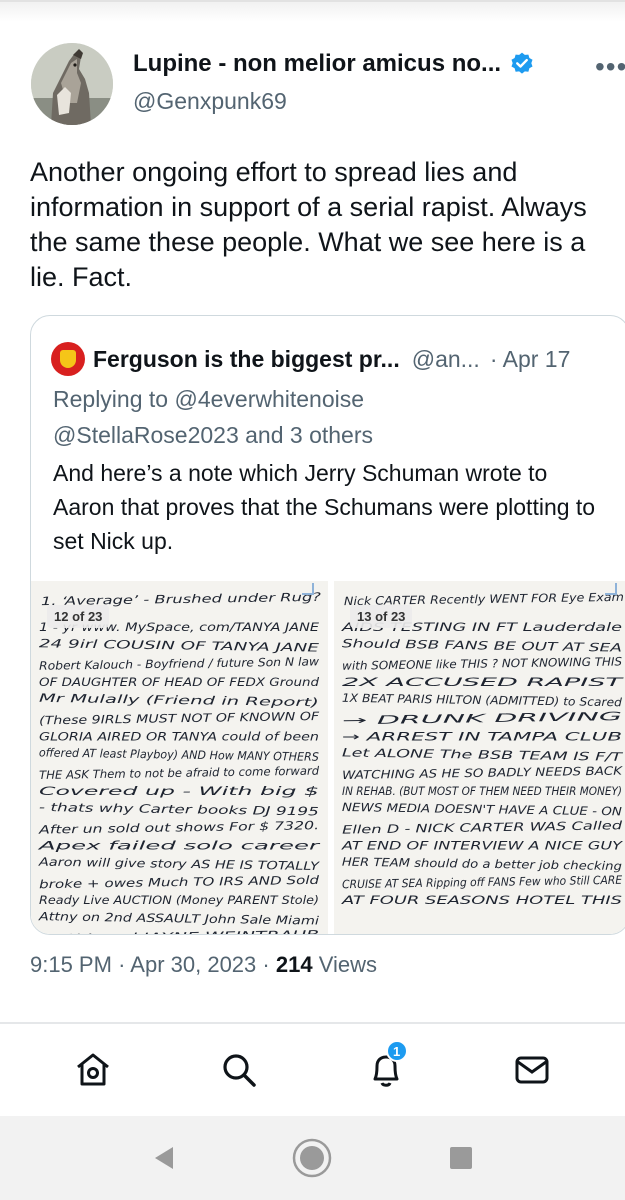  I want to click on handwritten-line: GLORIA AIRED OR TANYA could of been, so click(179, 736).